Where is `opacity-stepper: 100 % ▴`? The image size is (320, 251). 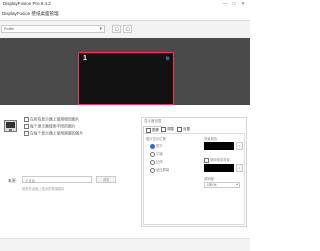
opacity-stepper: 100 % ▴ is located at coordinates (222, 185).